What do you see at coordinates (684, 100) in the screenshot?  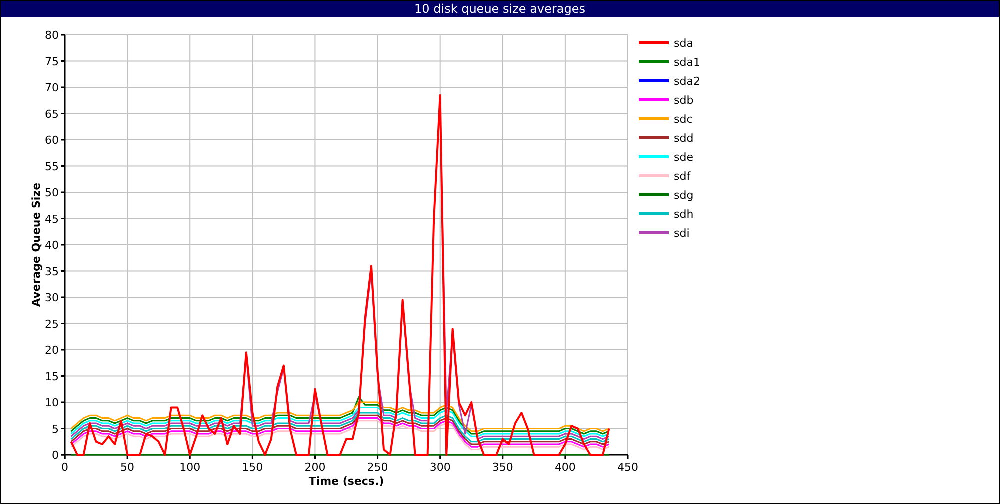 I see `legend-label: sdb` at bounding box center [684, 100].